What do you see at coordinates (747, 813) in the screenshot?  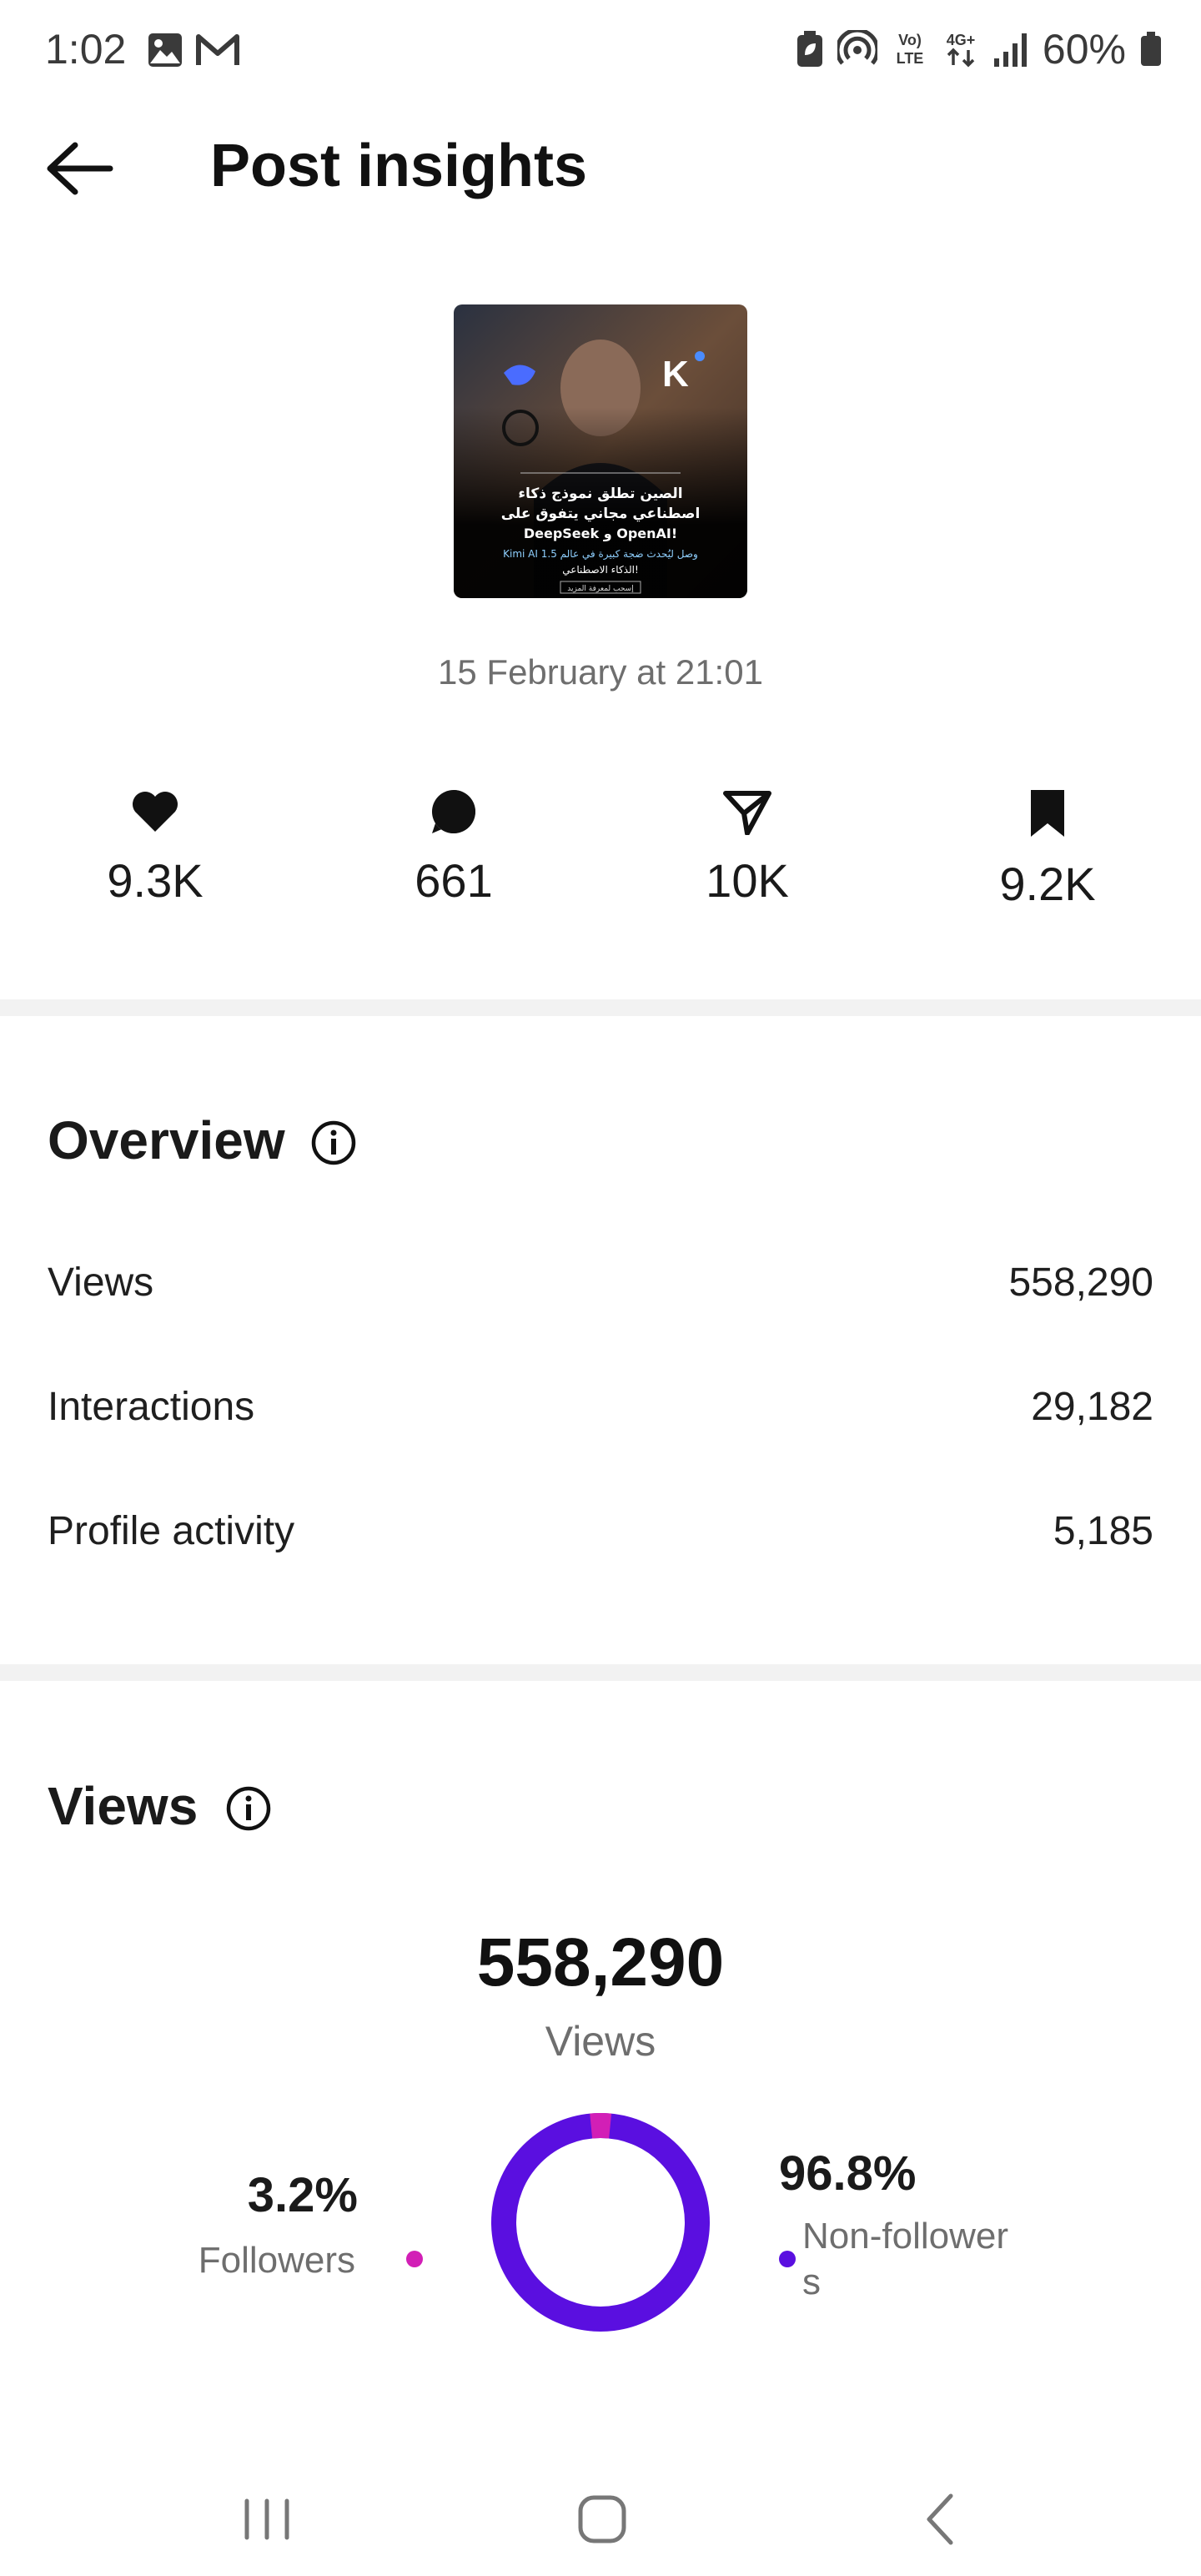 I see `send-icon` at bounding box center [747, 813].